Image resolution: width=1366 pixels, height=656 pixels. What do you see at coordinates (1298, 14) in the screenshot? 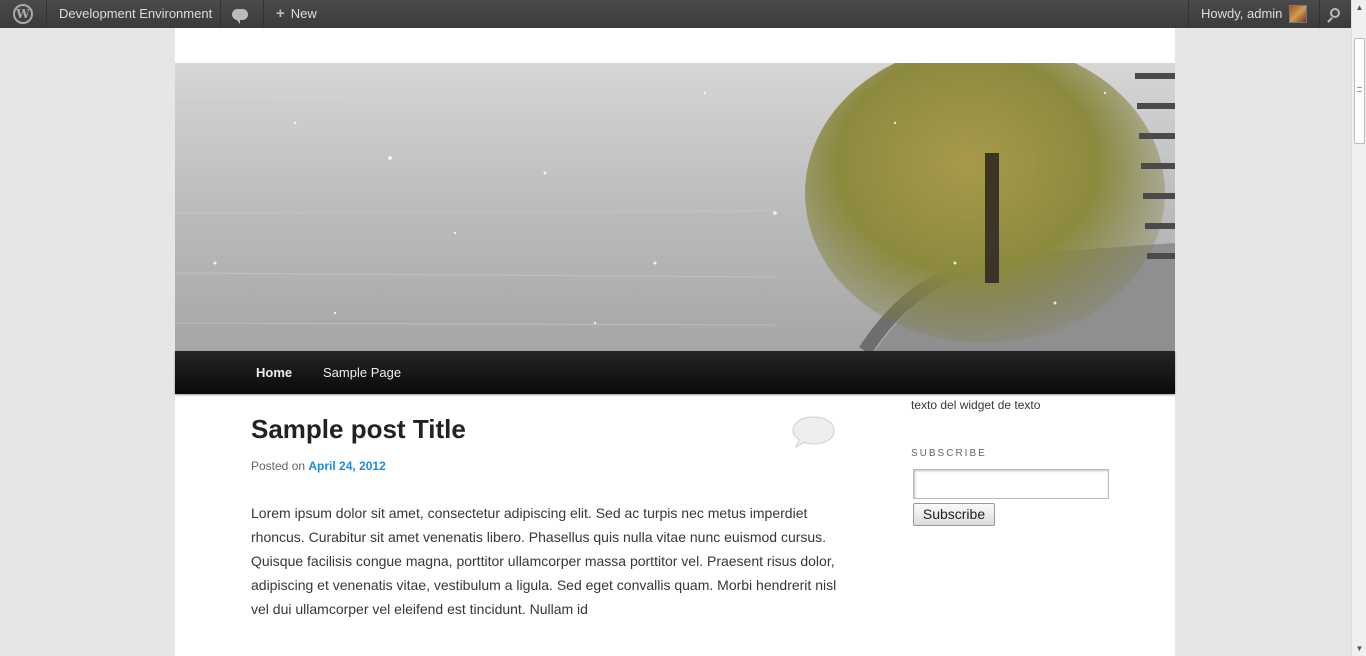
I see `avatar` at bounding box center [1298, 14].